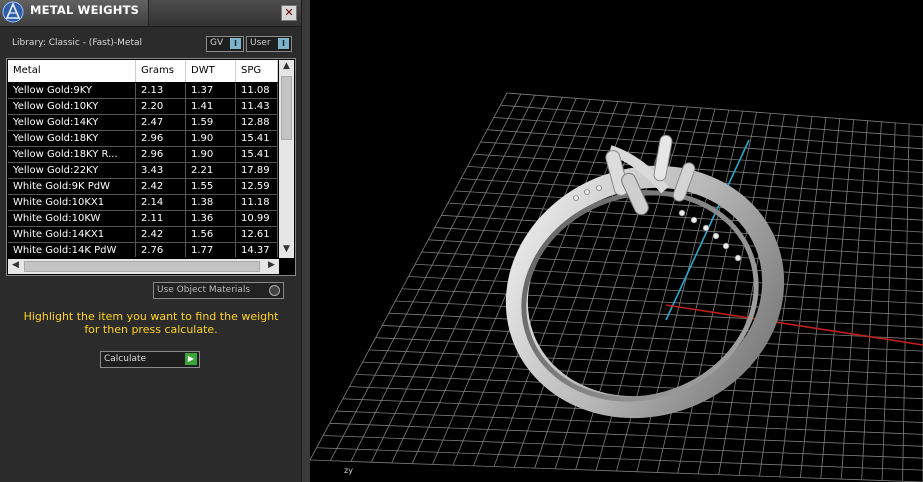 Image resolution: width=923 pixels, height=482 pixels. I want to click on metal-cell: White Gold:14KX1, so click(72, 234).